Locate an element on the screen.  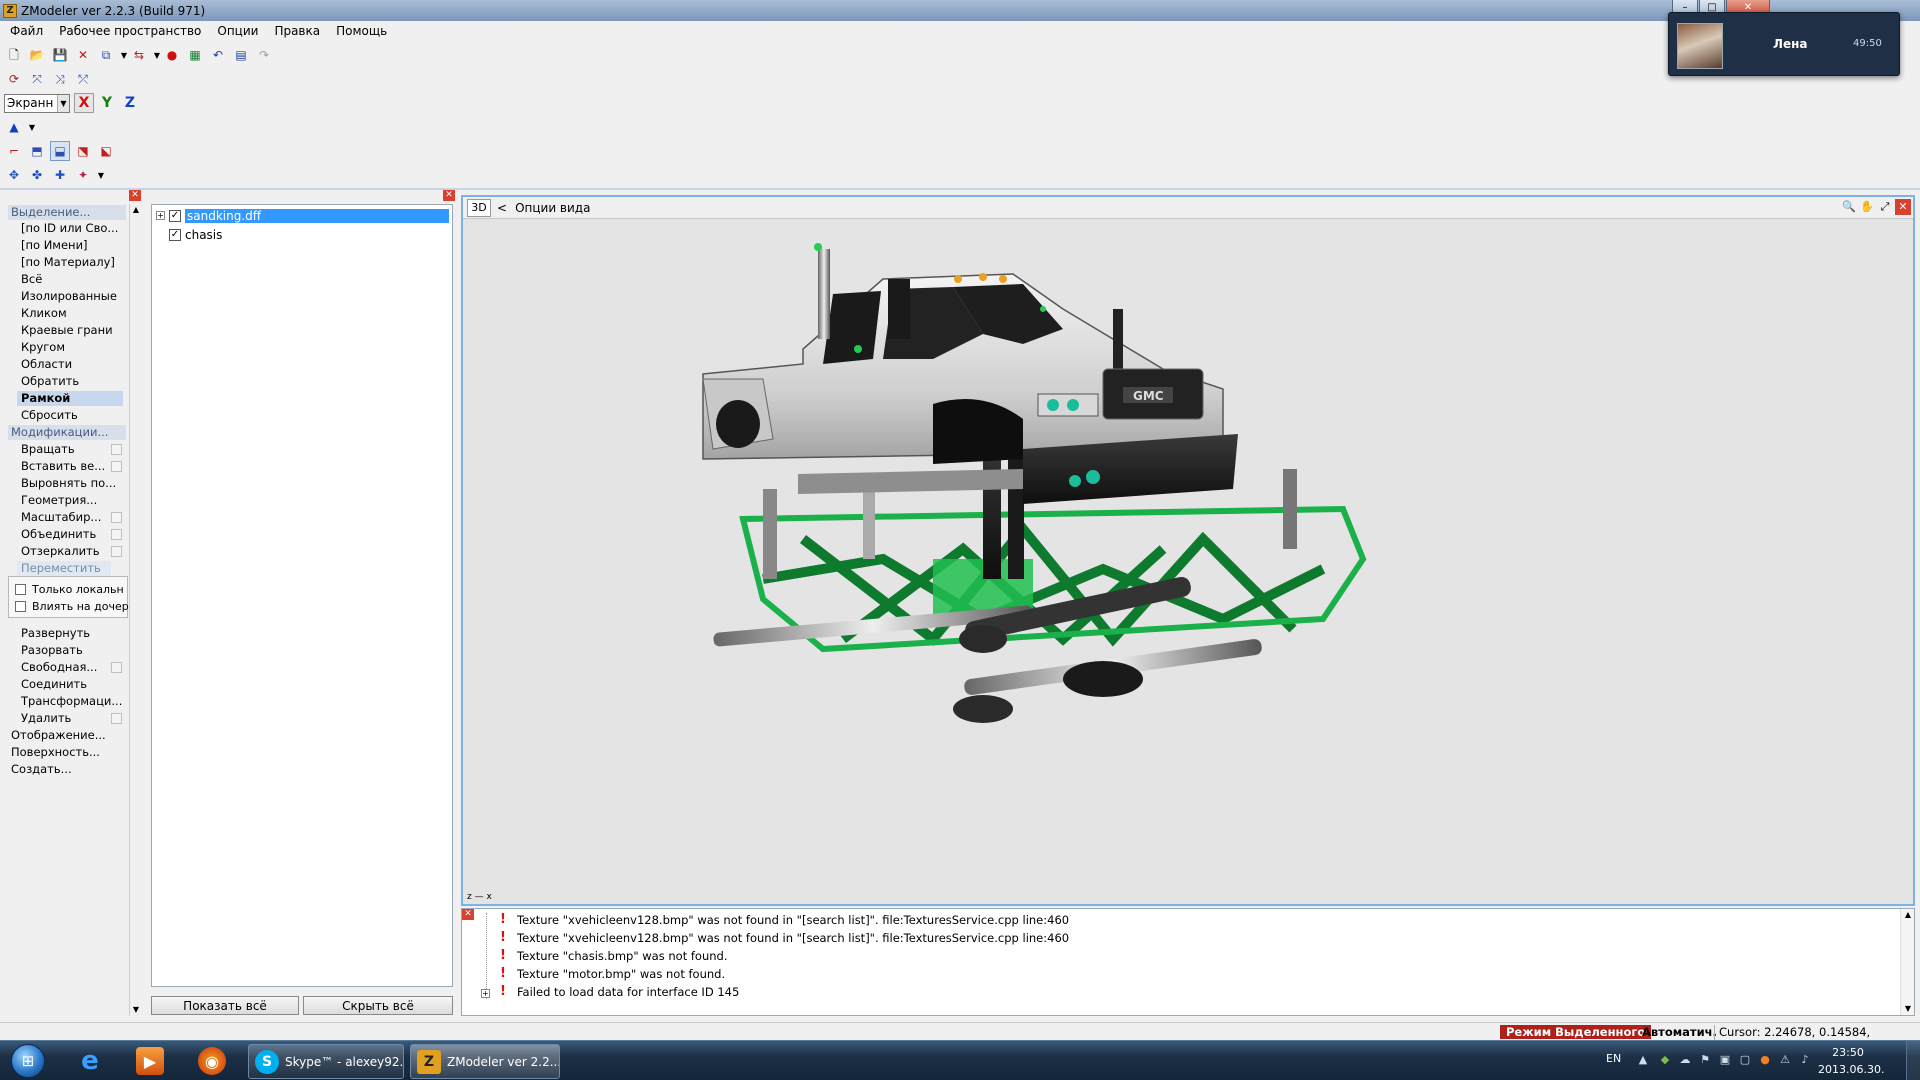
axis-x-button: X is located at coordinates (84, 103).